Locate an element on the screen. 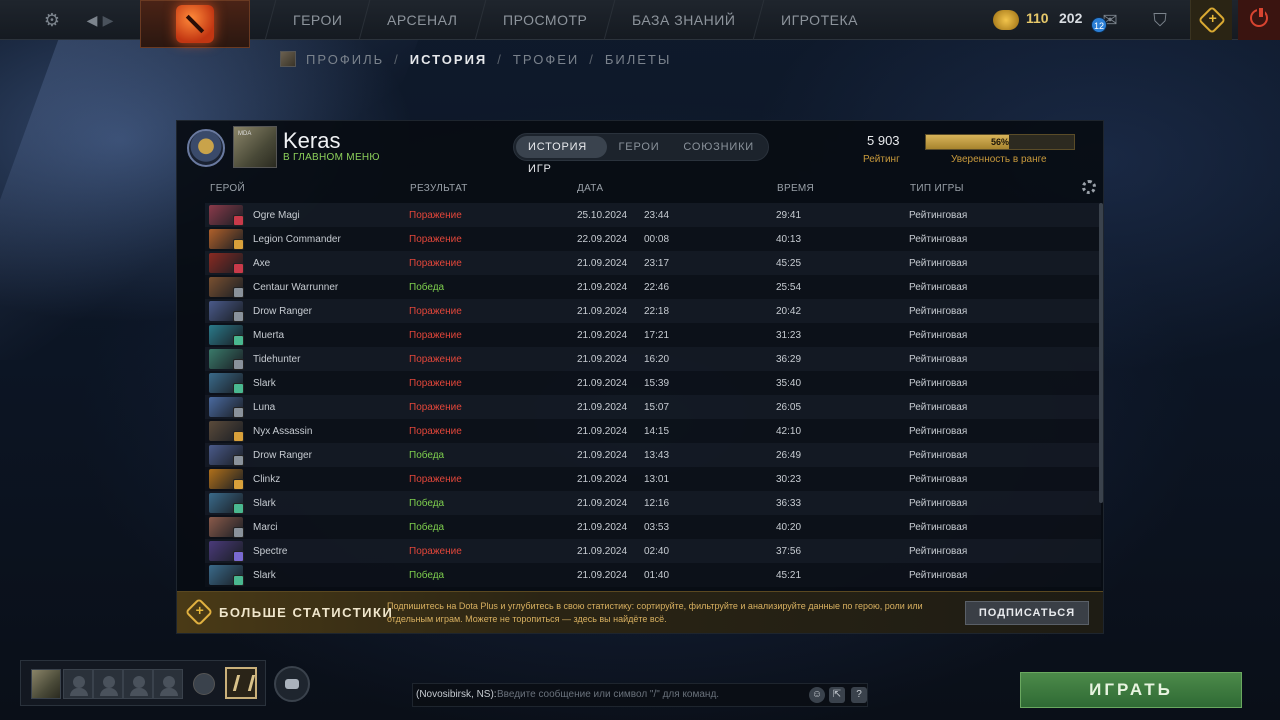 This screenshot has height=720, width=1280. party-rank-icon is located at coordinates (241, 683).